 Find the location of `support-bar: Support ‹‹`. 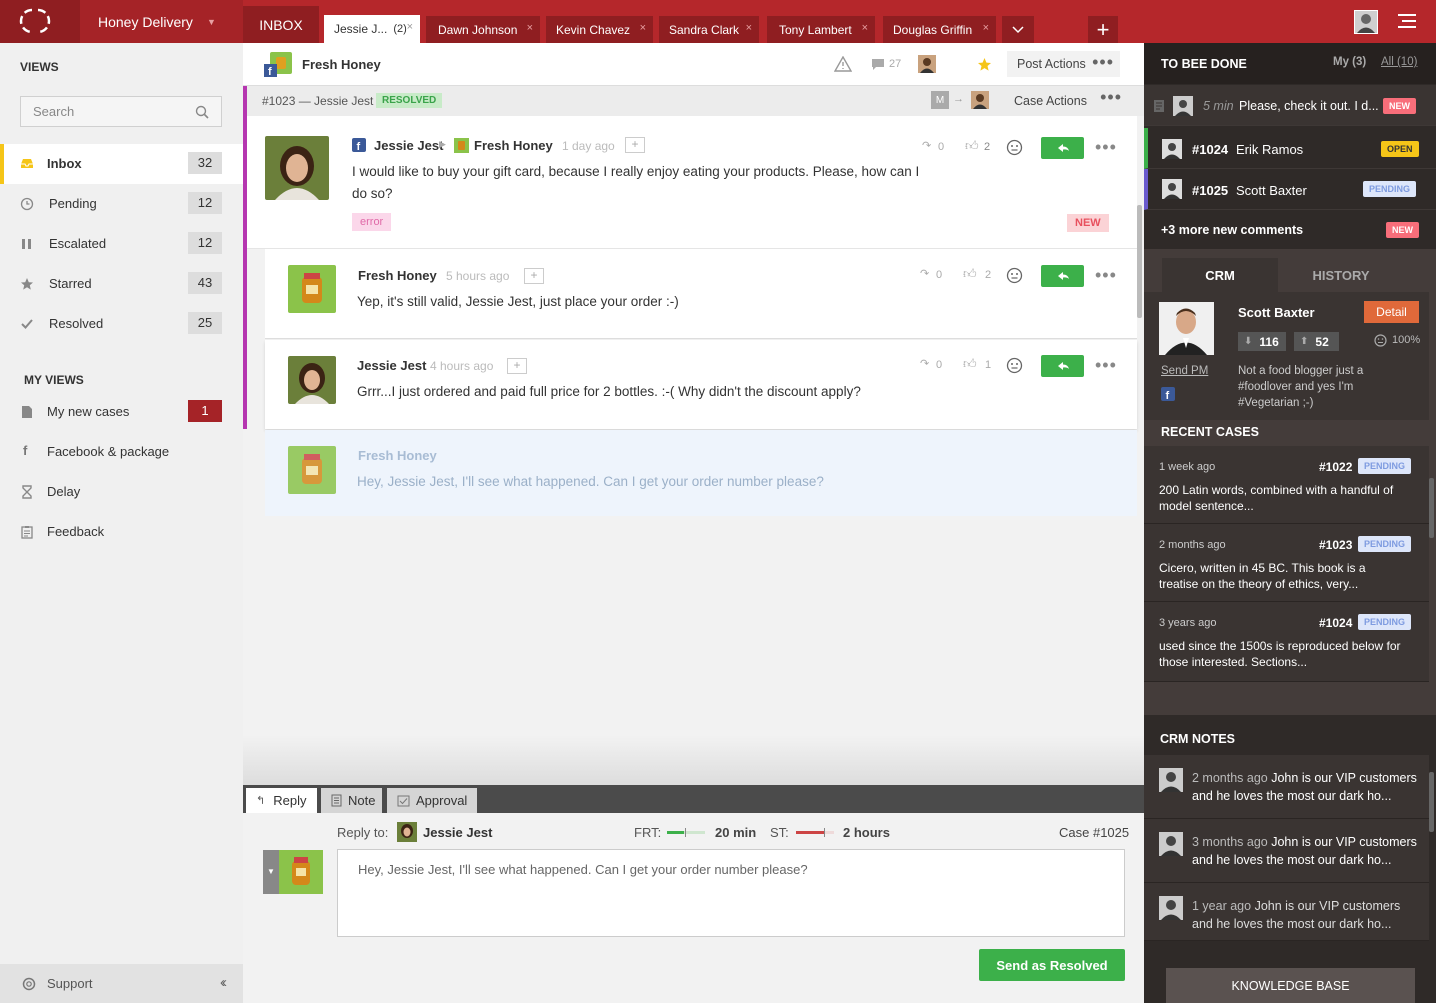

support-bar: Support ‹‹ is located at coordinates (121, 983).